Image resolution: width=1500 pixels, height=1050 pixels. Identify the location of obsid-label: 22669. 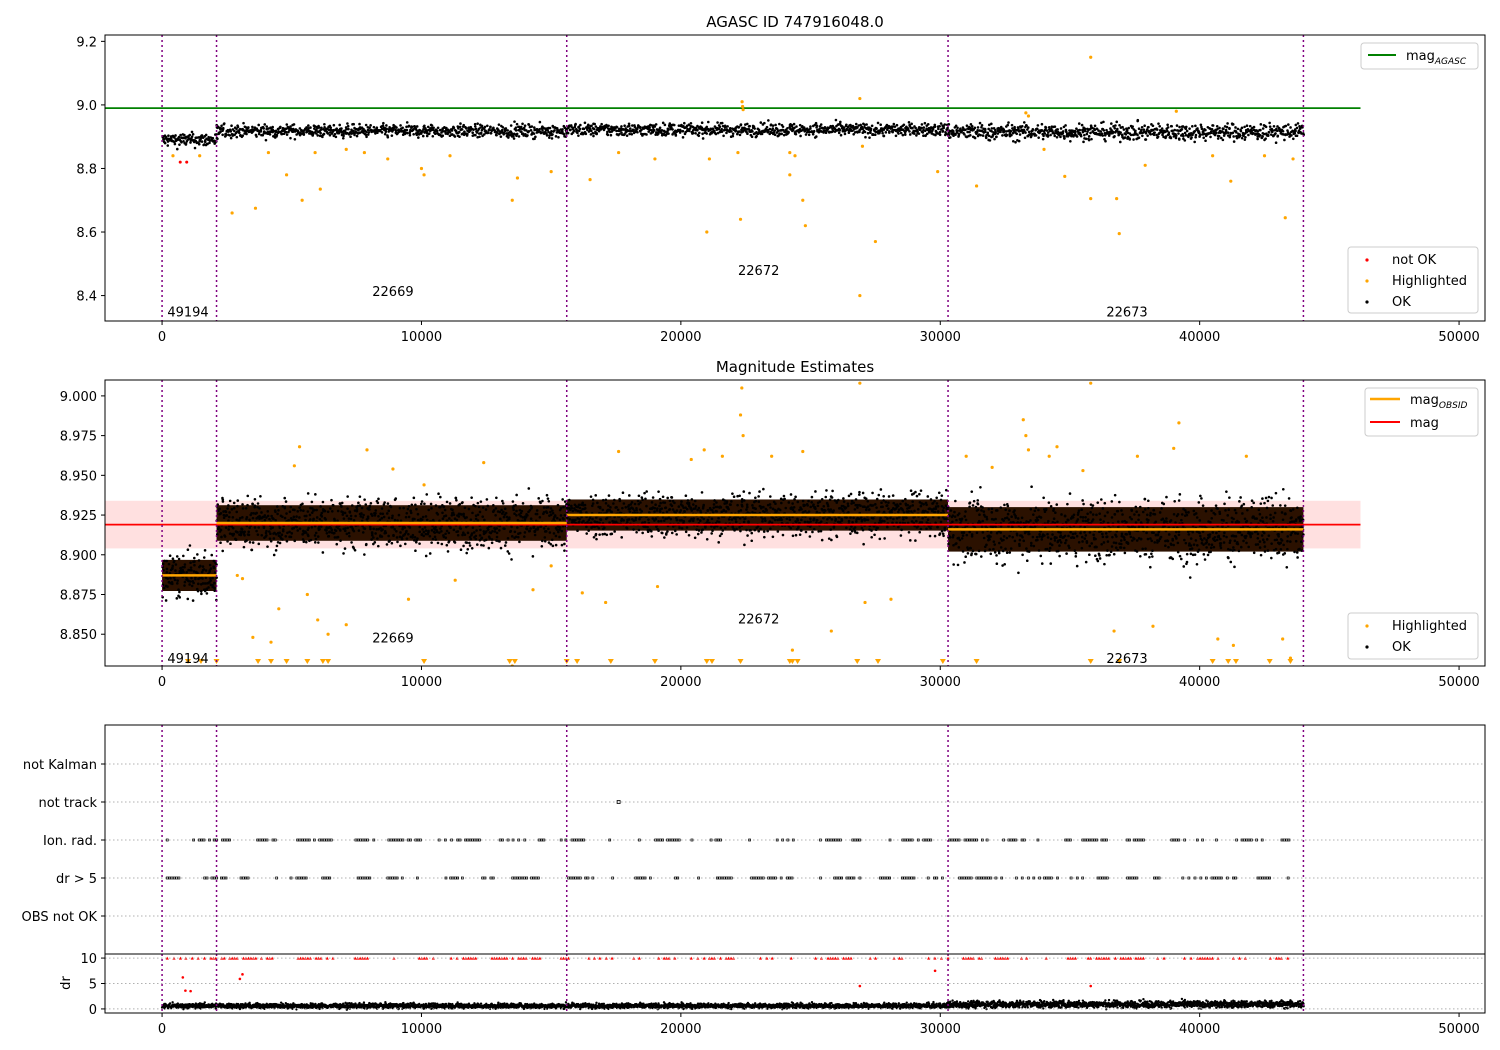
(392, 292).